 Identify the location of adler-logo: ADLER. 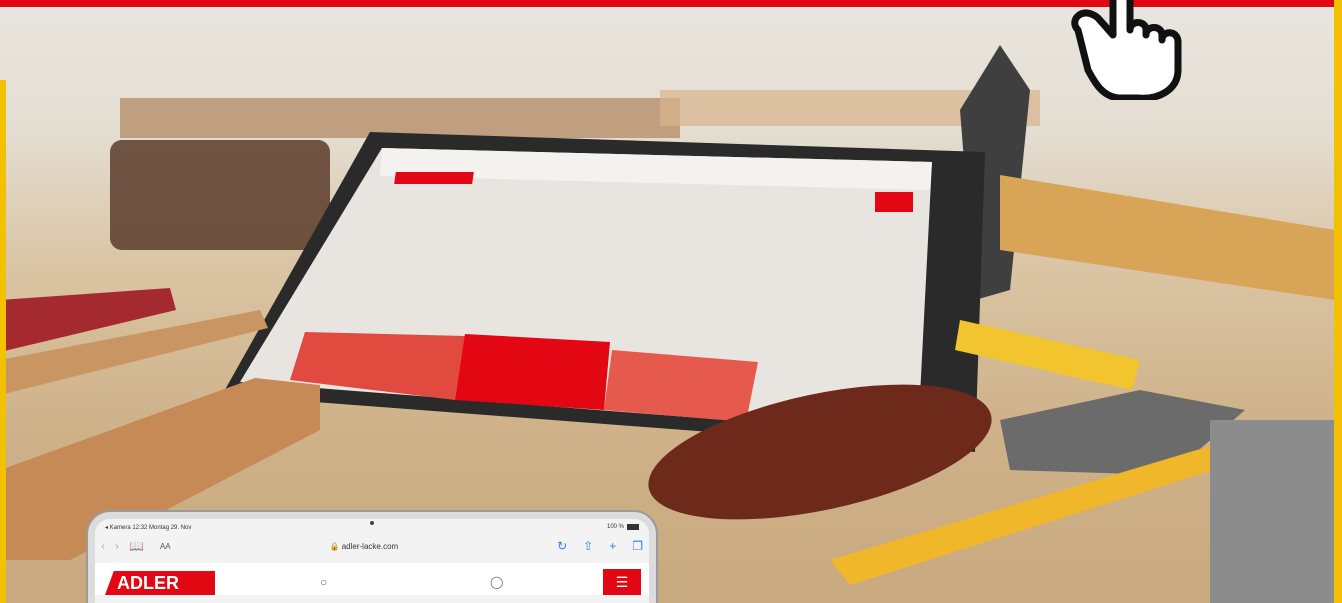
(160, 583).